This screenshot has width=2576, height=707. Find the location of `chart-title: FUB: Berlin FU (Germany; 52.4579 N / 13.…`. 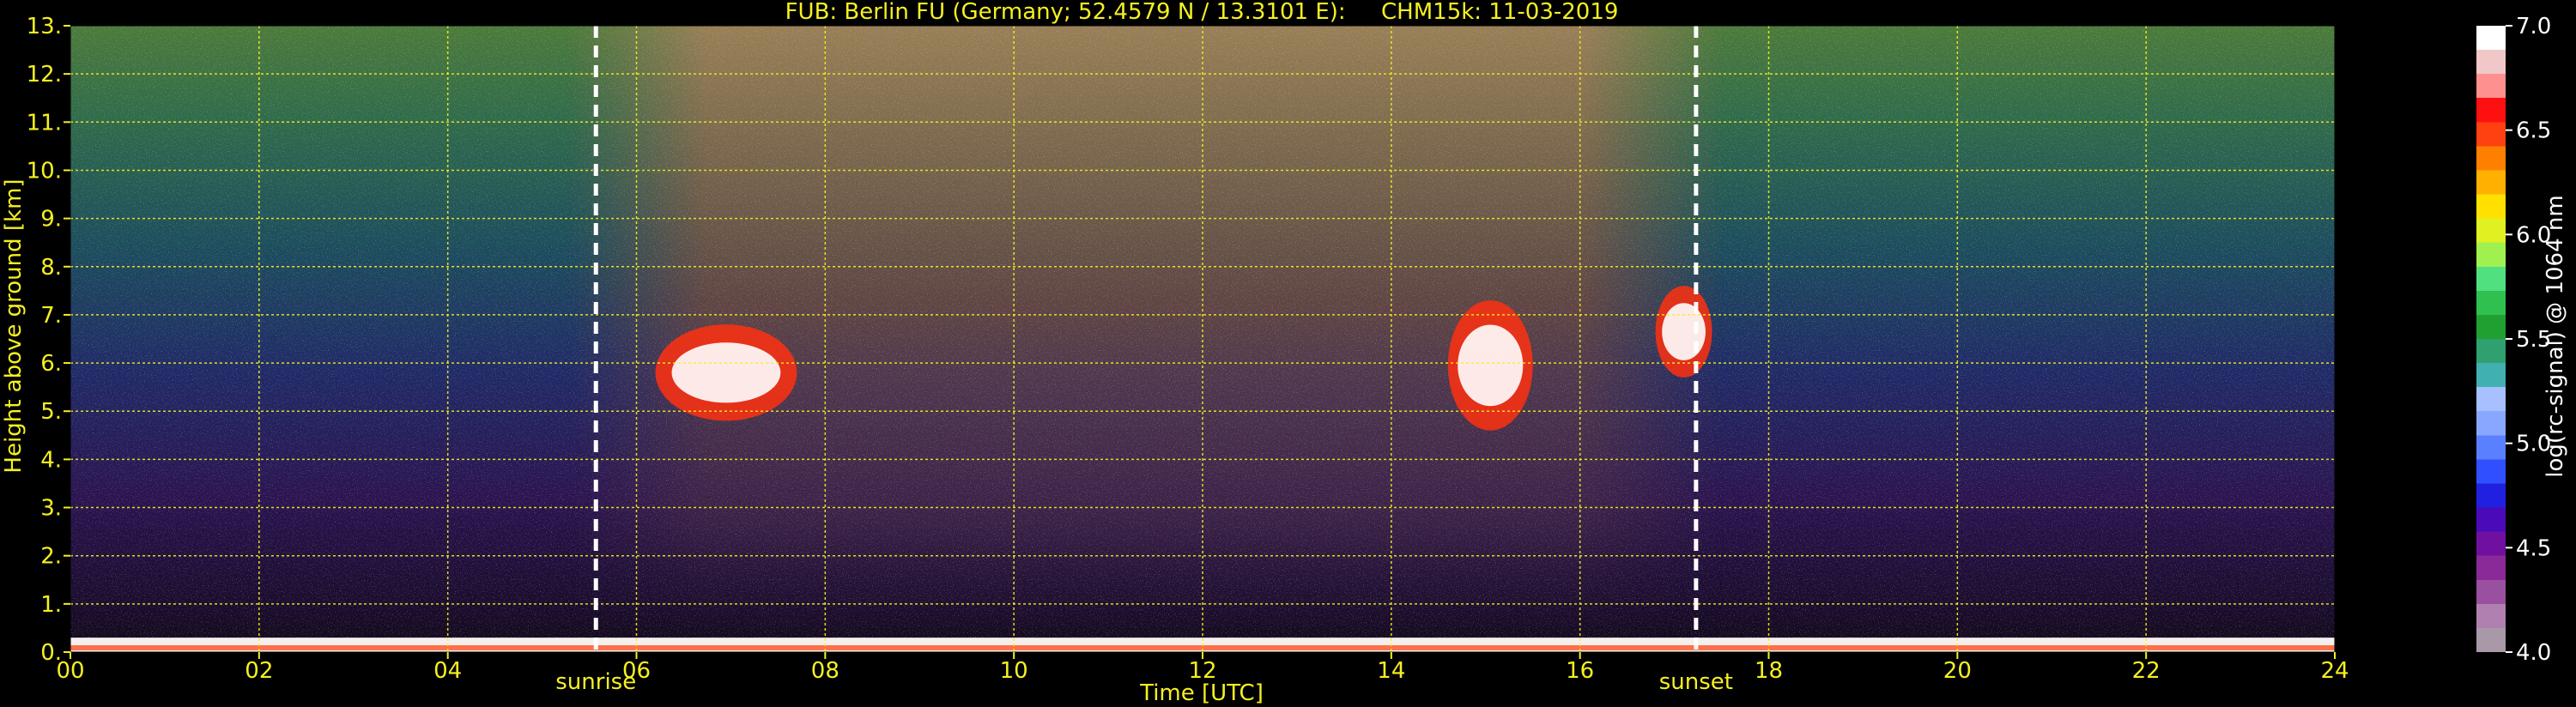

chart-title: FUB: Berlin FU (Germany; 52.4579 N / 13.… is located at coordinates (1202, 12).